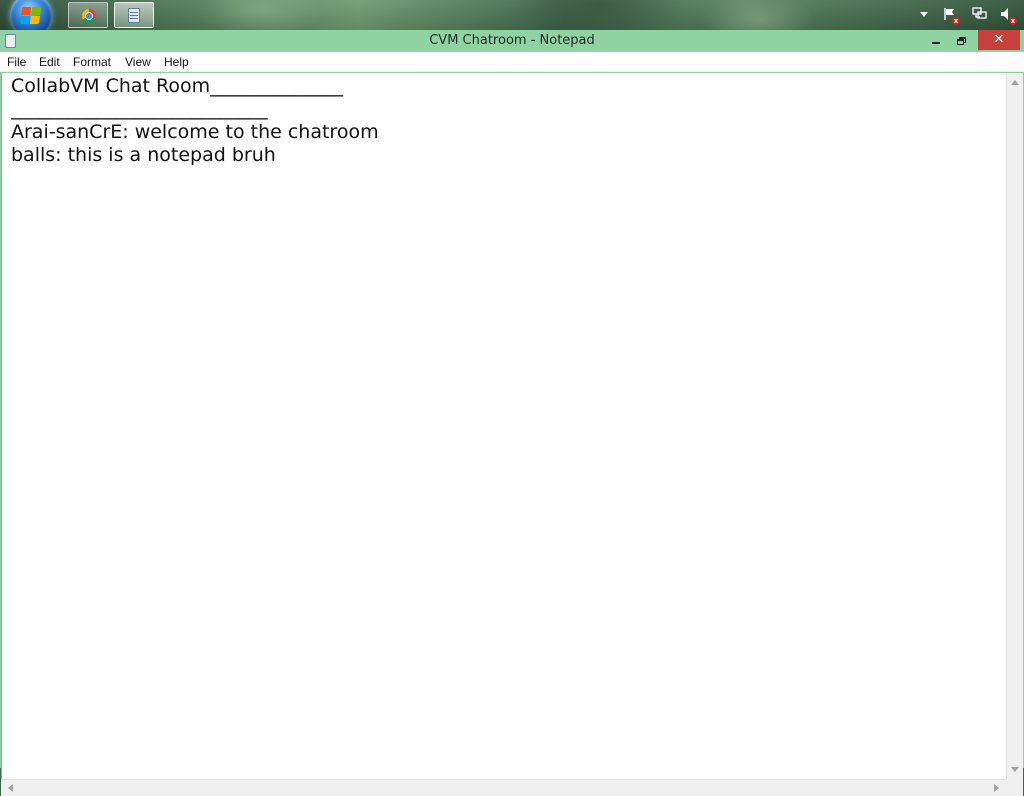 Image resolution: width=1024 pixels, height=796 pixels. I want to click on scroll-right-icon, so click(996, 788).